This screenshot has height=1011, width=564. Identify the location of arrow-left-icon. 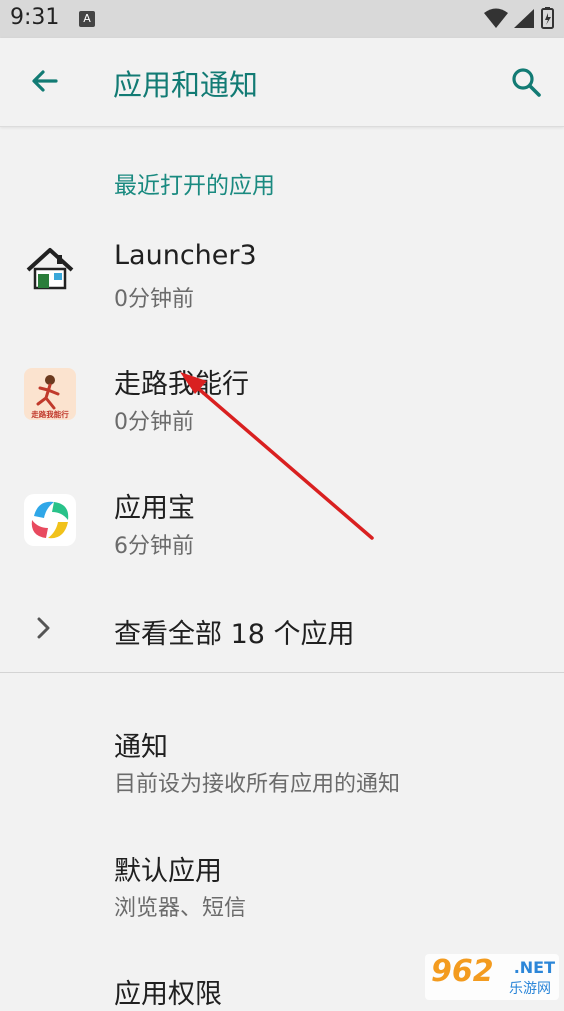
(45, 81).